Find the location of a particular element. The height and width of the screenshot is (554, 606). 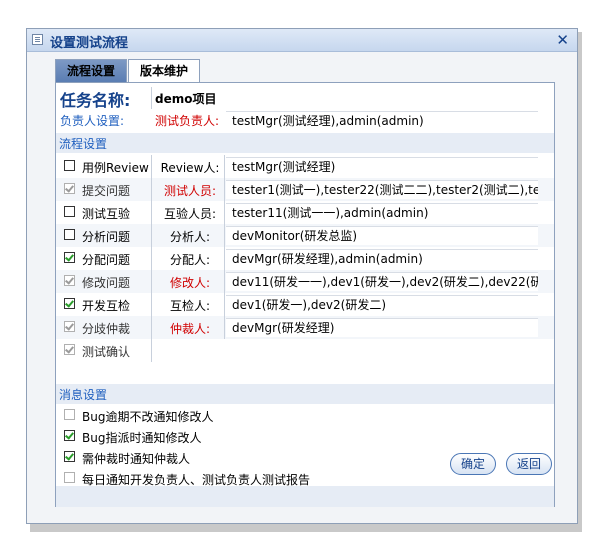

message-row: Bug逾期不改通知修改人 is located at coordinates (305, 415).